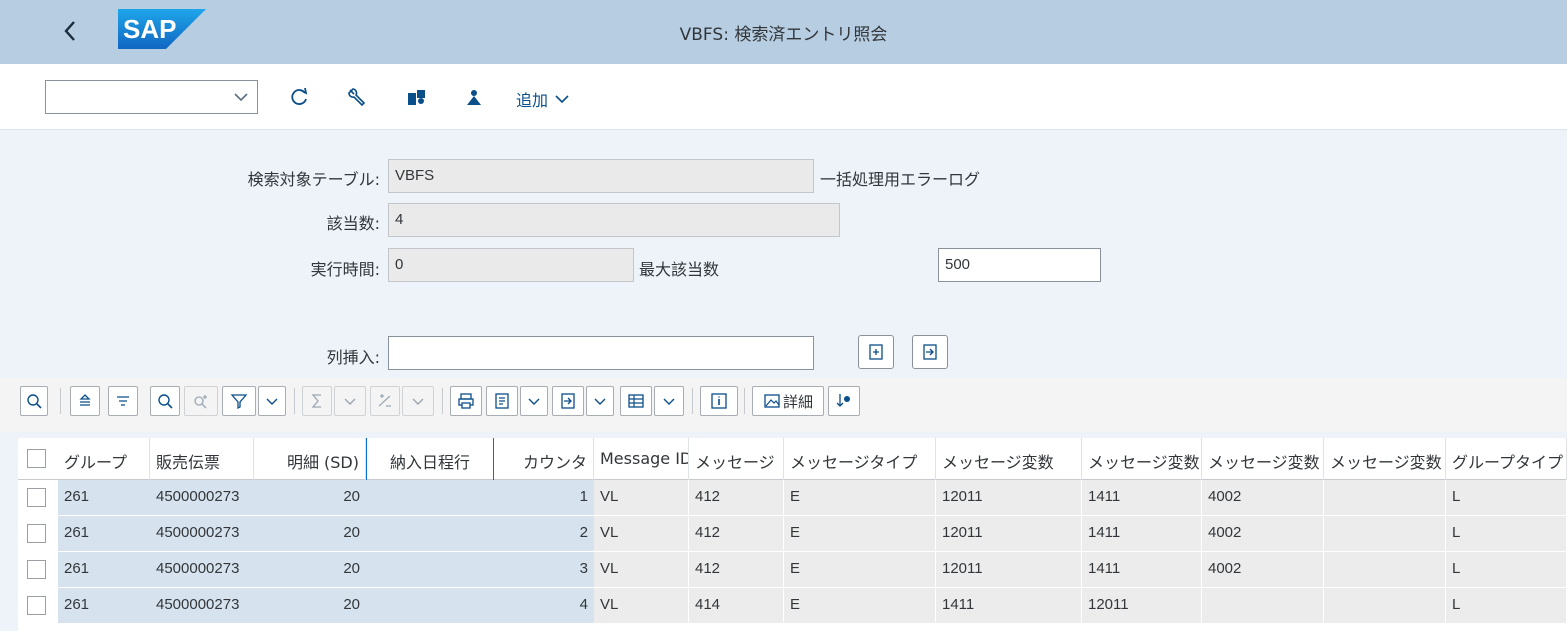  Describe the element at coordinates (1506, 459) in the screenshot. I see `column-header: グループタイプ` at that location.